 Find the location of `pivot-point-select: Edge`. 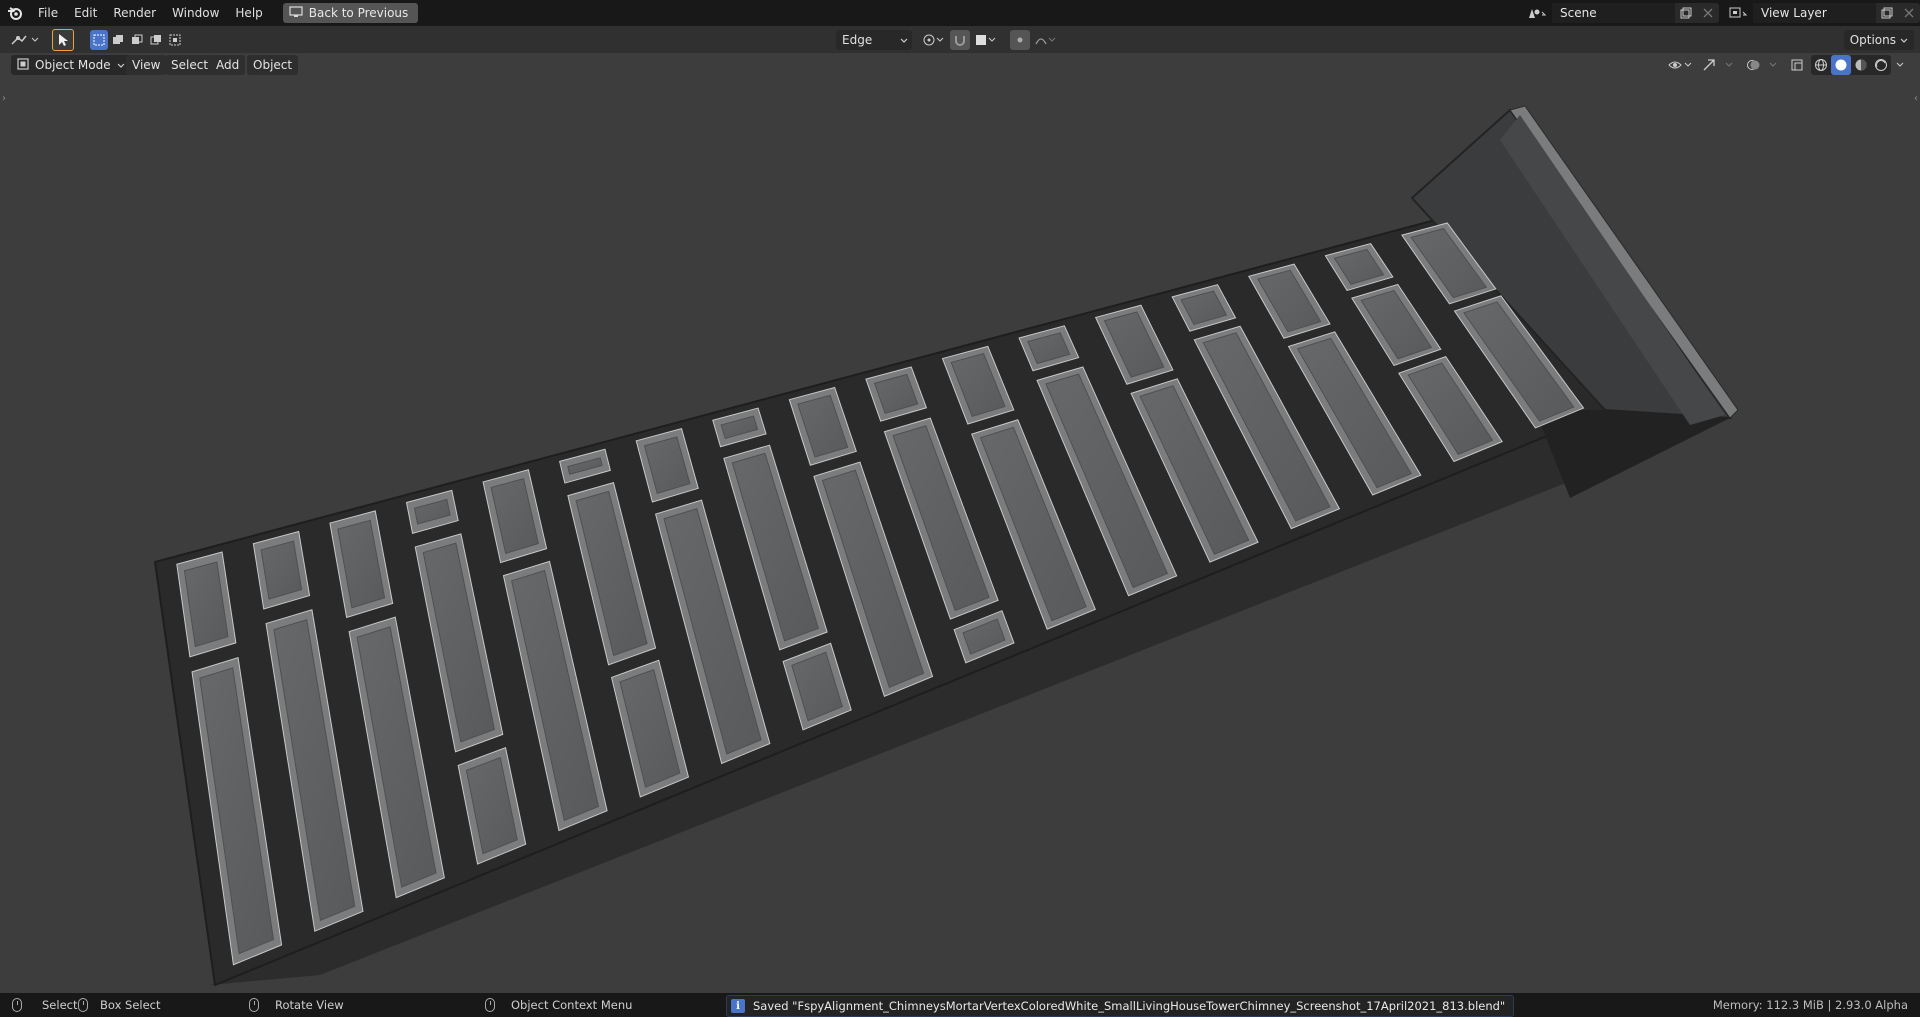

pivot-point-select: Edge is located at coordinates (874, 40).